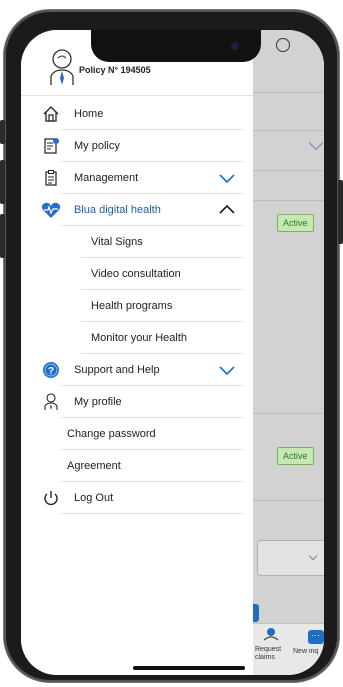 This screenshot has width=343, height=687. Describe the element at coordinates (98, 402) in the screenshot. I see `menu-item-label: My profile` at that location.